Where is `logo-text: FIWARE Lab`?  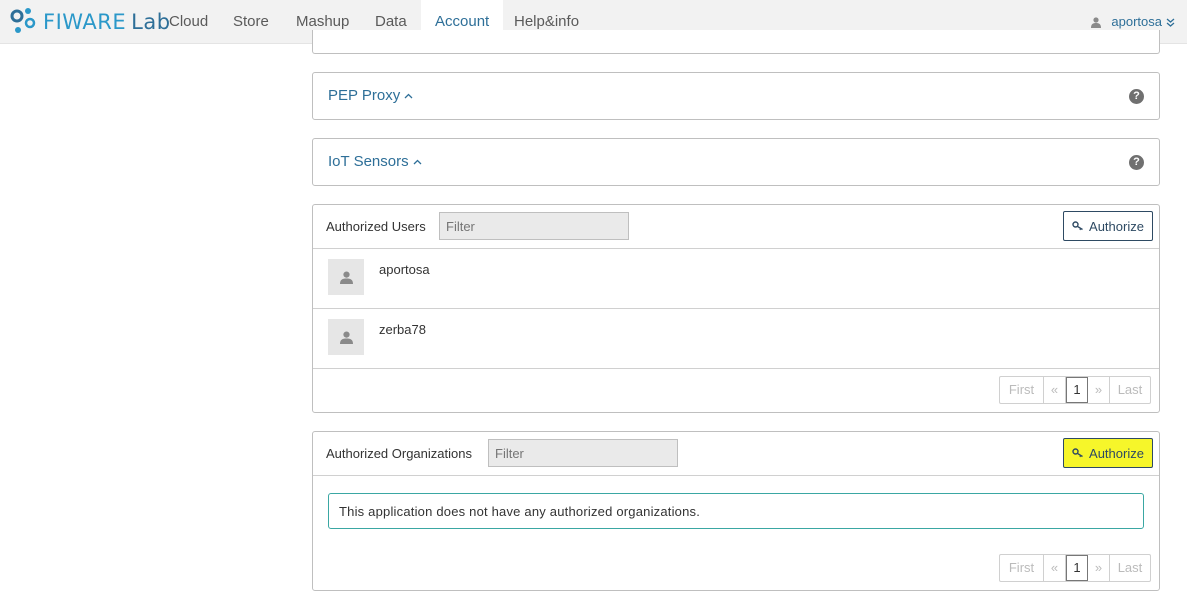 logo-text: FIWARE Lab is located at coordinates (107, 22).